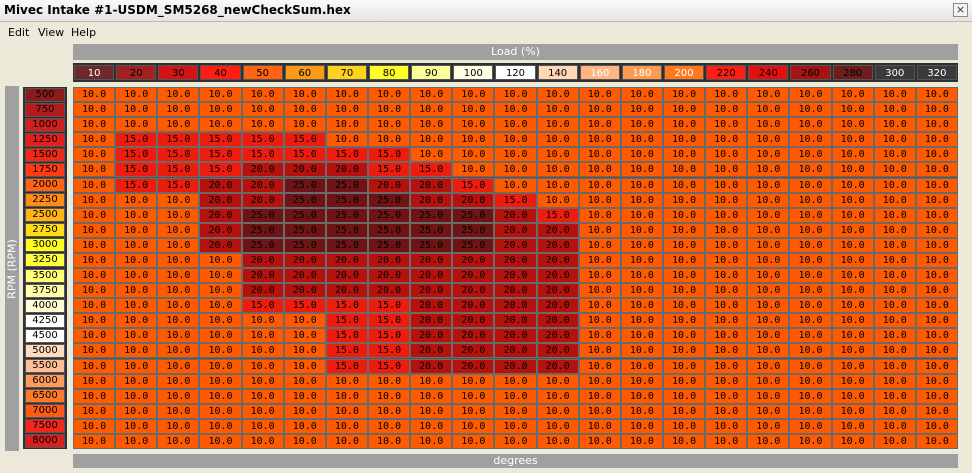 The width and height of the screenshot is (972, 473). I want to click on row-header: 2750, so click(45, 230).